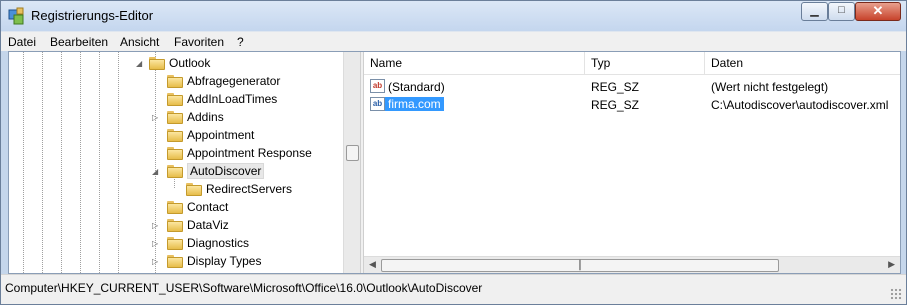 This screenshot has height=305, width=907. Describe the element at coordinates (372, 264) in the screenshot. I see `scroll-left-icon: ◀` at that location.